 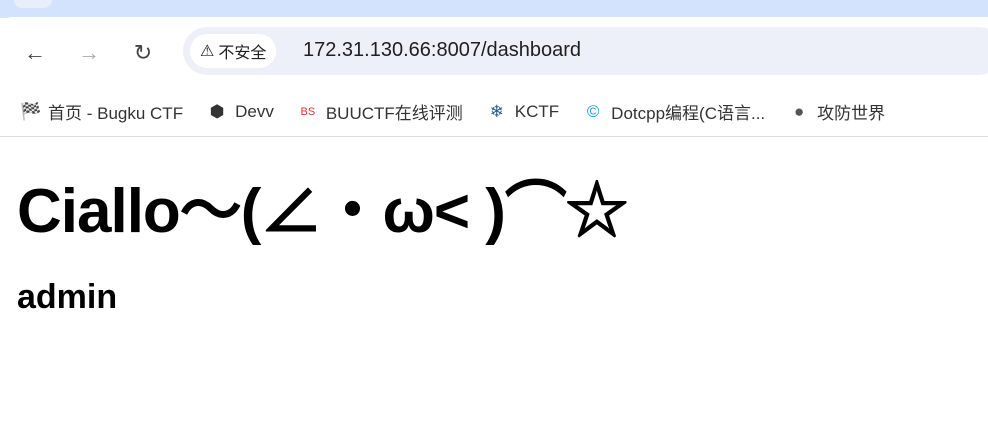 I want to click on back-icon: ←, so click(x=35, y=52).